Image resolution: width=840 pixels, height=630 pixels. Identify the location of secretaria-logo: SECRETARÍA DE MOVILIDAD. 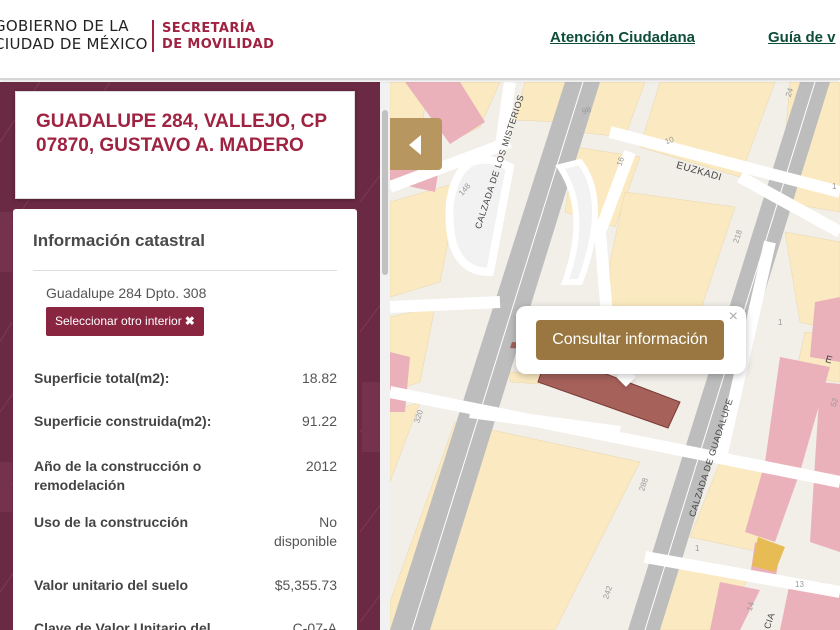
(218, 37).